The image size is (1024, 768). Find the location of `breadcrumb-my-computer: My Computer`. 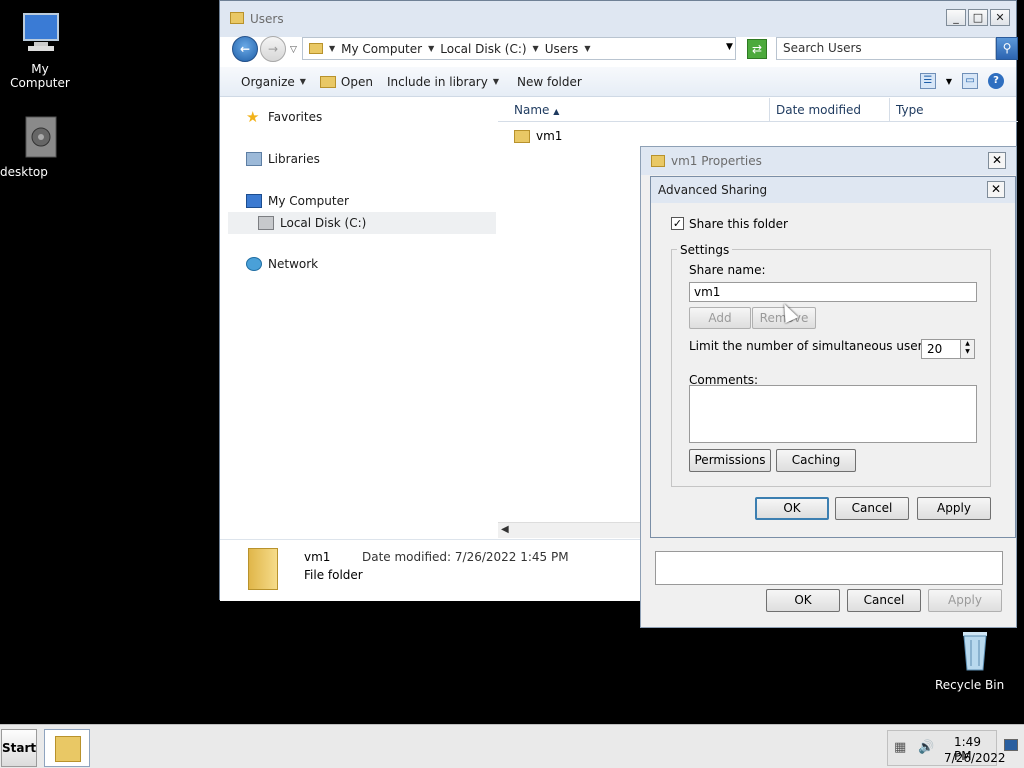

breadcrumb-my-computer: My Computer is located at coordinates (381, 49).